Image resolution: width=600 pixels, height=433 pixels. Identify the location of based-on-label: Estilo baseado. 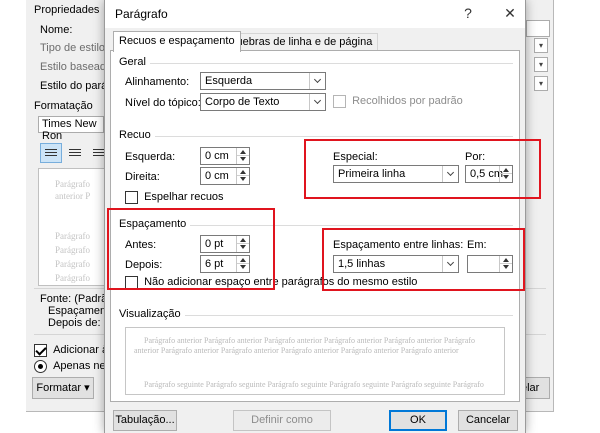
(76, 67).